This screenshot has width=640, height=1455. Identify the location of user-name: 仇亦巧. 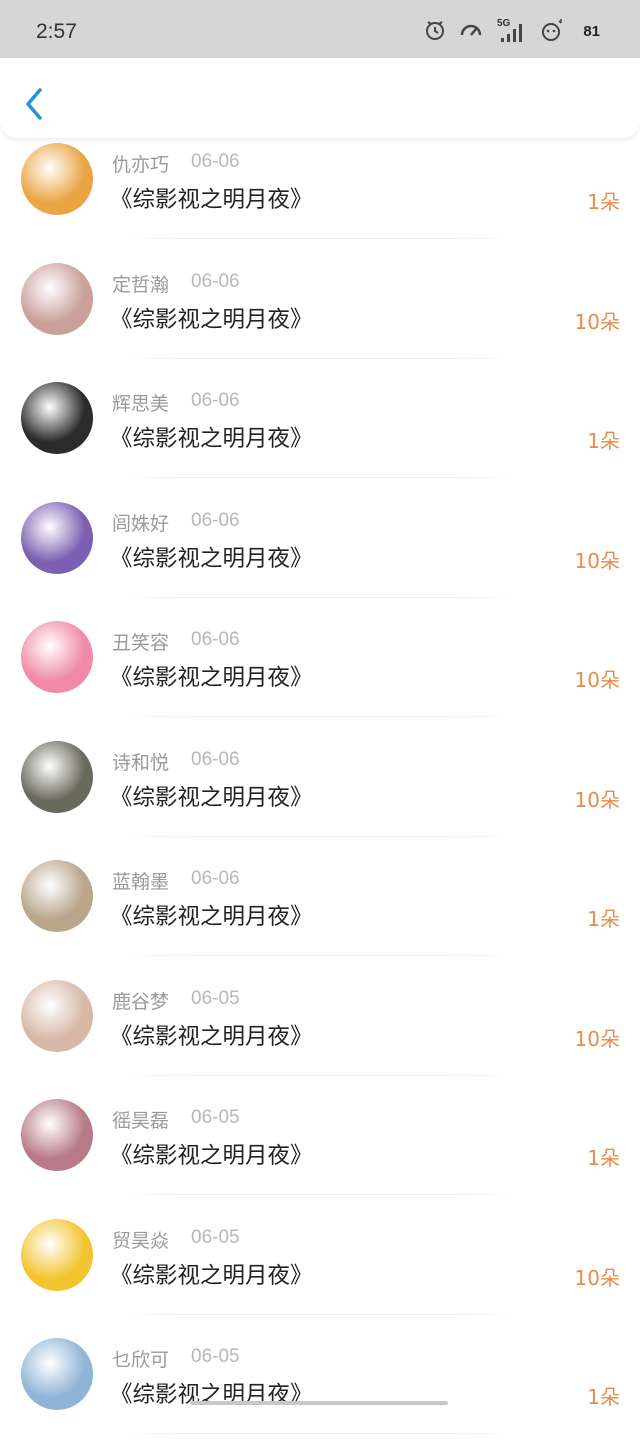
(141, 165).